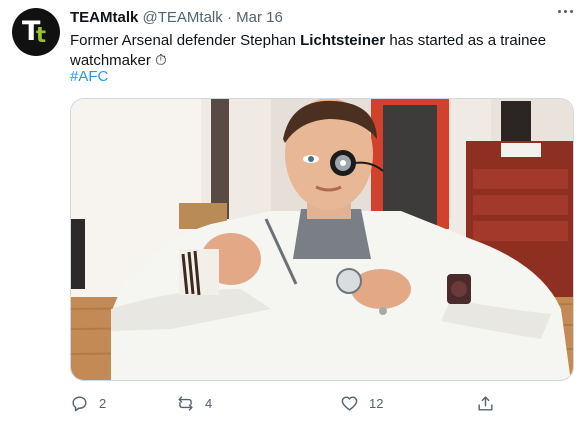 This screenshot has width=587, height=426. I want to click on author-handle: @TEAMtalk, so click(183, 17).